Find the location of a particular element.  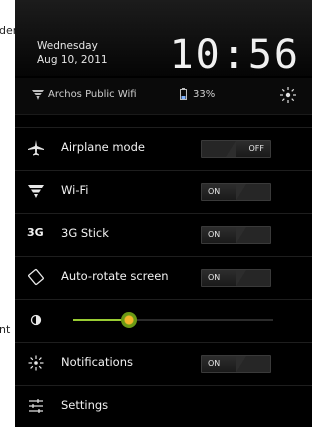

auto-rotate-row: Auto-rotate screen ON is located at coordinates (163, 276).